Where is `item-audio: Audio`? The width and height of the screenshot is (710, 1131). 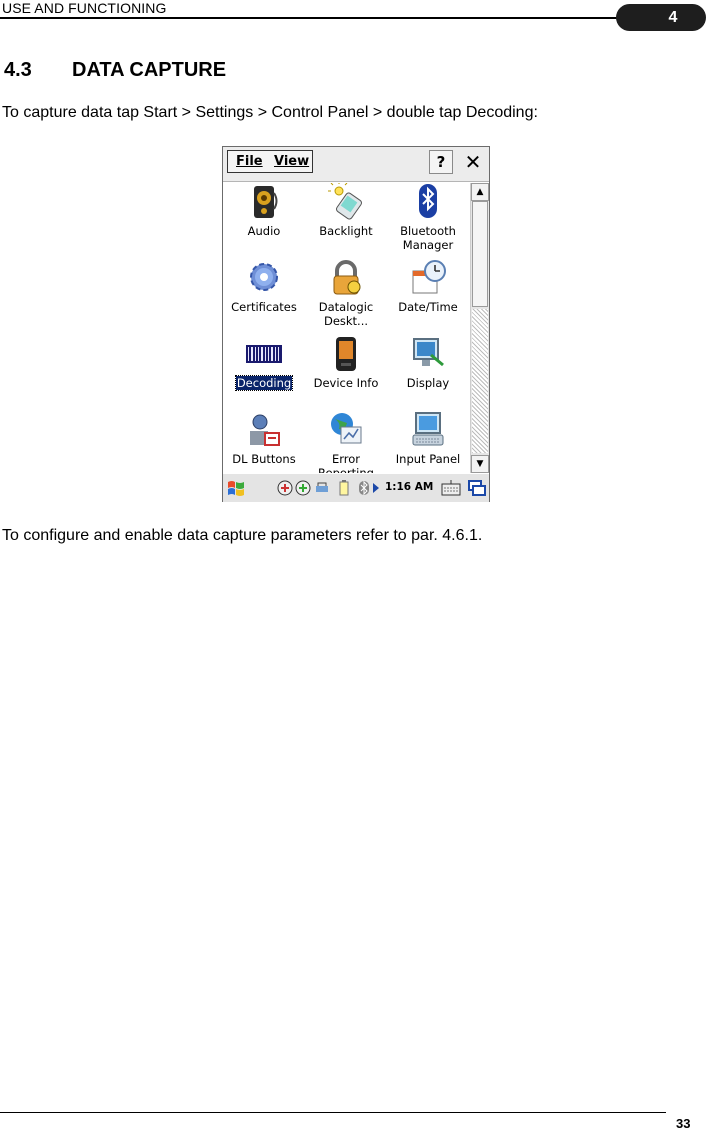
item-audio: Audio is located at coordinates (264, 221).